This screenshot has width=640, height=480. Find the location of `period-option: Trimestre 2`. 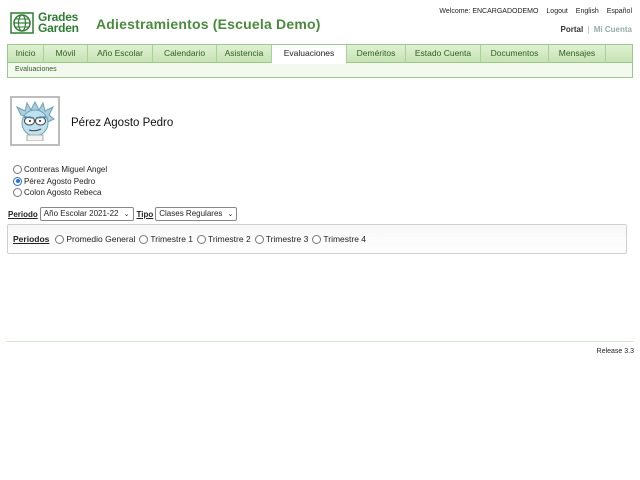

period-option: Trimestre 2 is located at coordinates (224, 239).